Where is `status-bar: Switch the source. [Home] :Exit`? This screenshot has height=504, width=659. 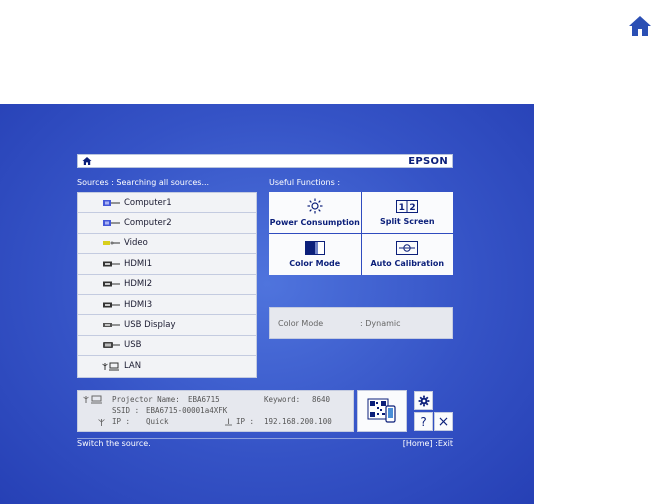
status-bar: Switch the source. [Home] :Exit is located at coordinates (265, 444).